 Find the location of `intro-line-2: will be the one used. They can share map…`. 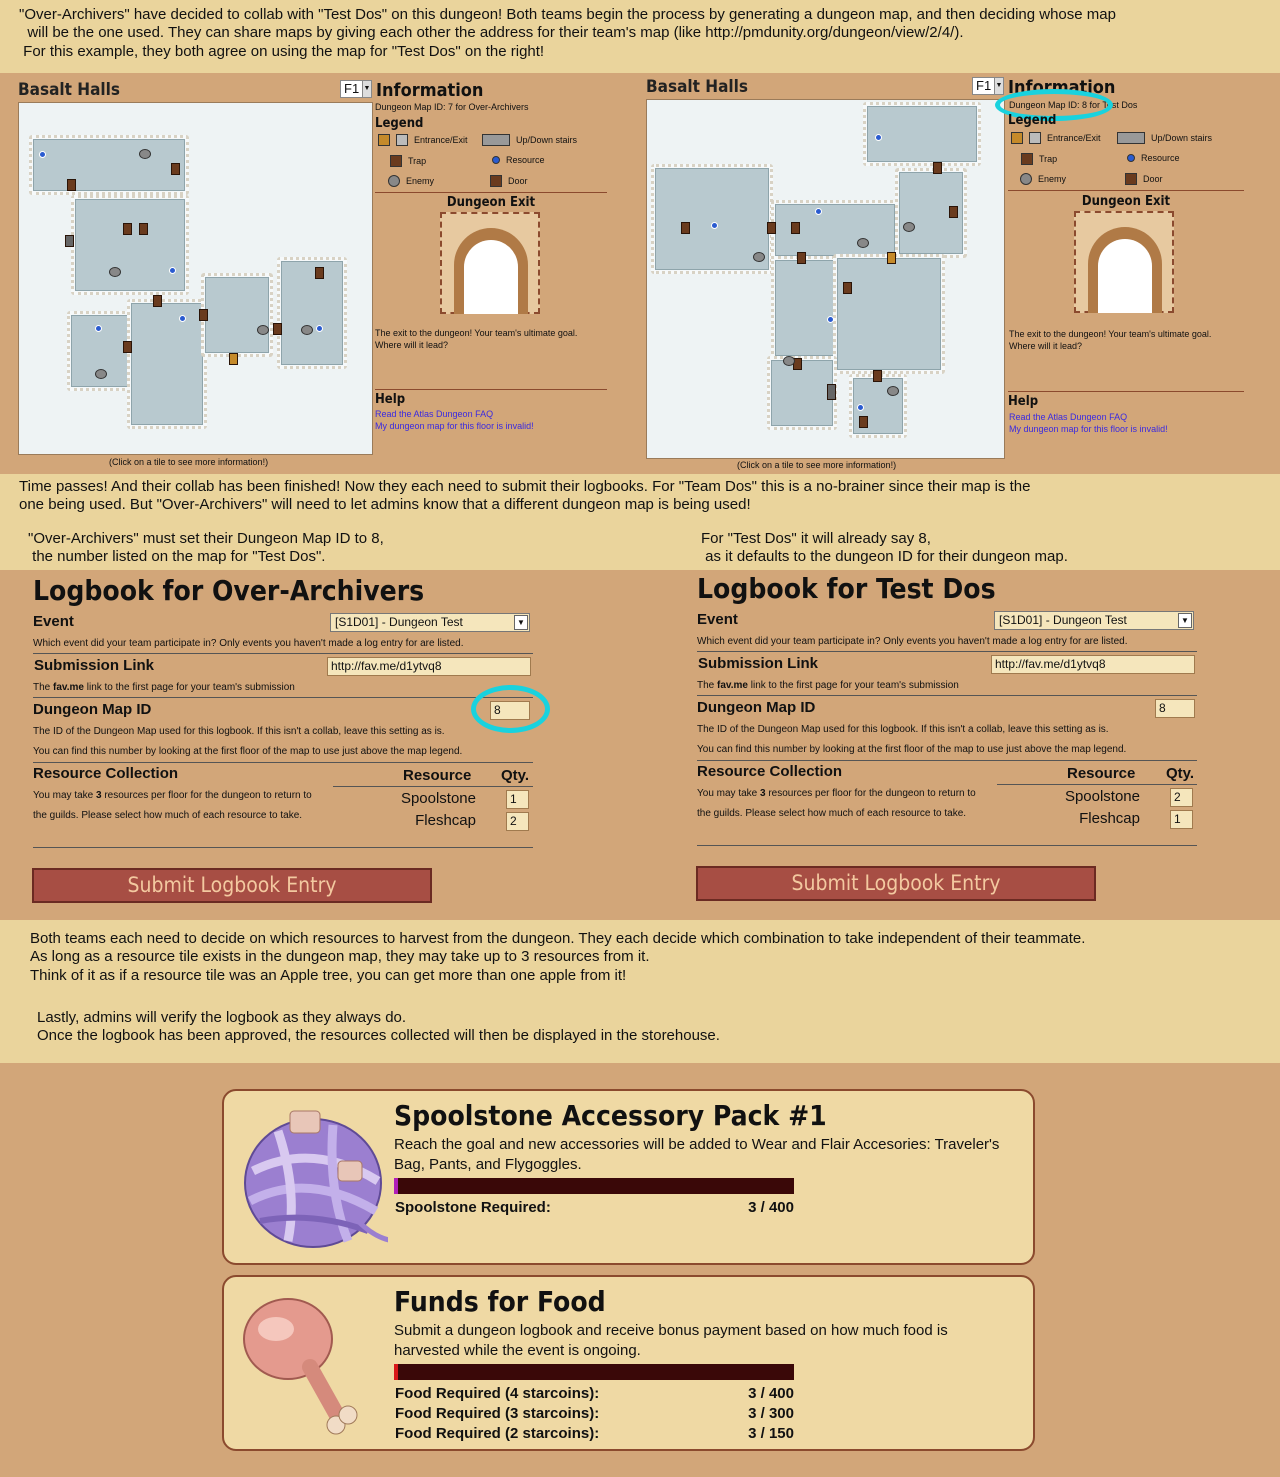

intro-line-2: will be the one used. They can share map… is located at coordinates (491, 32).